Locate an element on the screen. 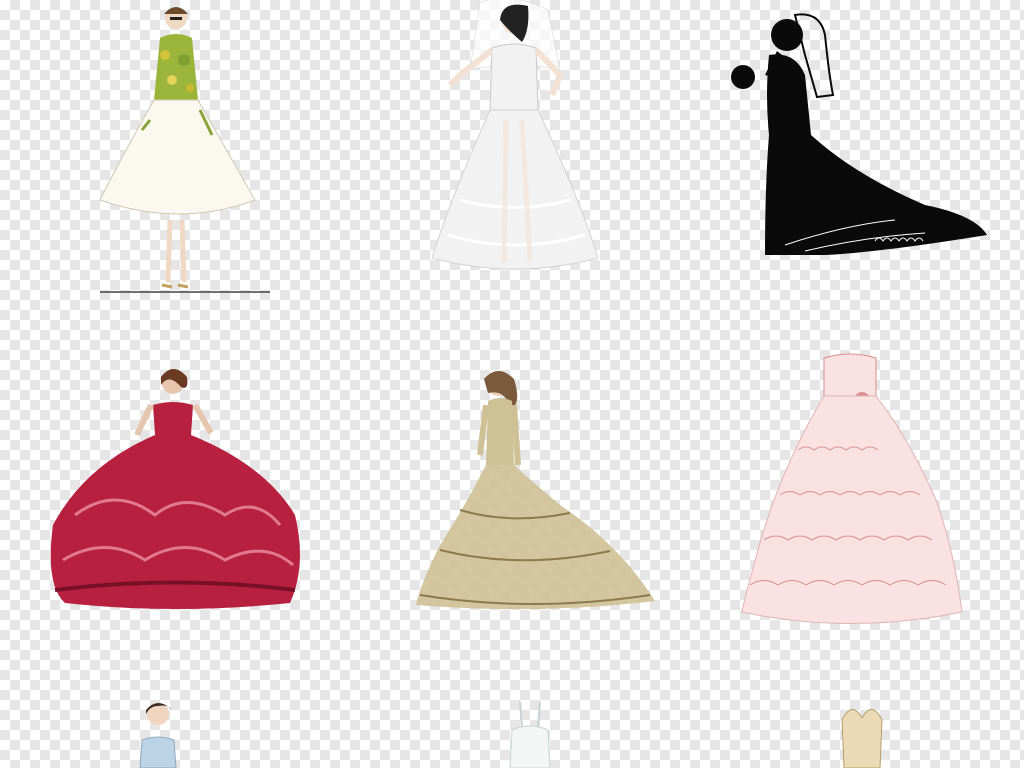  gold-tiered-ballgown-sketch-icon is located at coordinates (535, 490).